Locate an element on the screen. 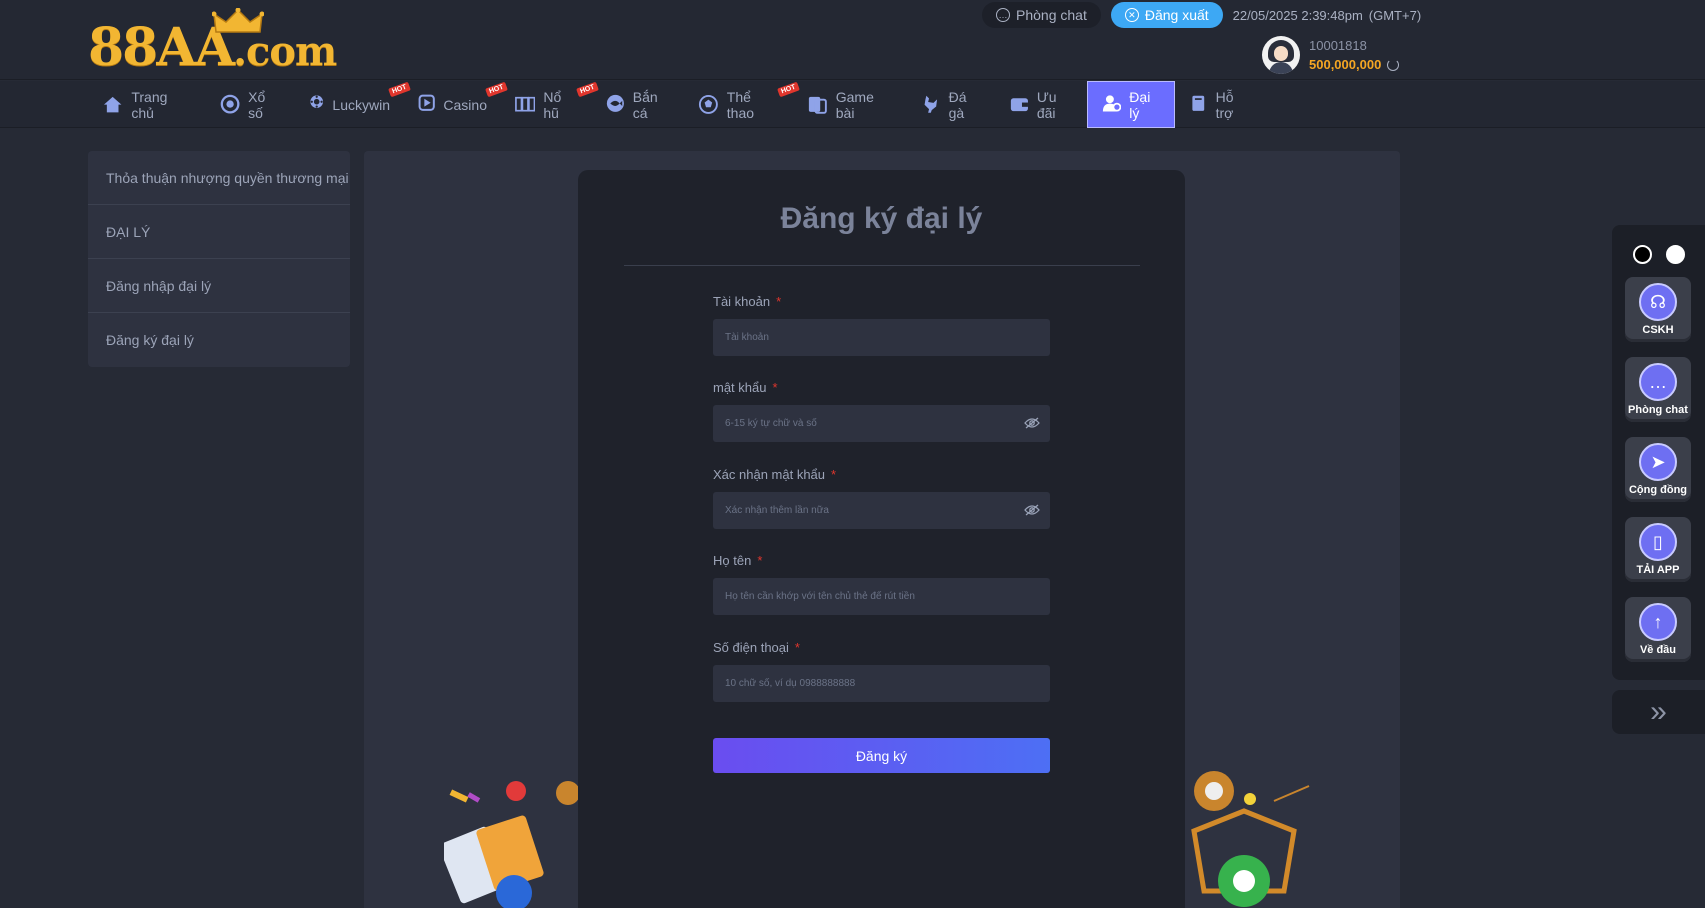  crown-icon is located at coordinates (238, 20).